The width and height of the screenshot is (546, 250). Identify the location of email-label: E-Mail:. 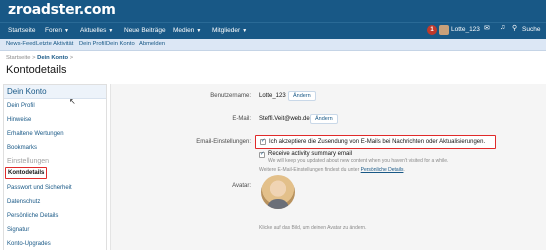
(241, 119).